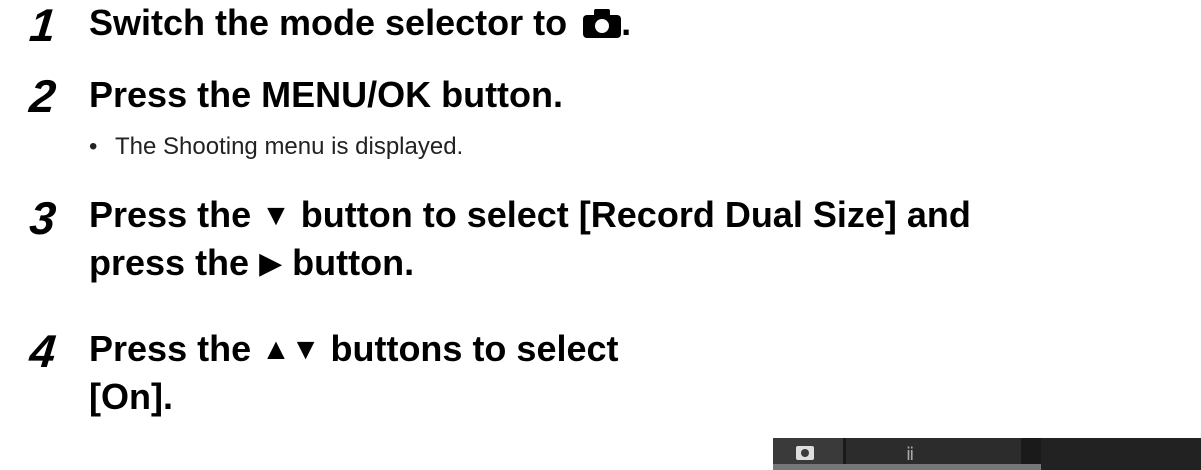 The width and height of the screenshot is (1201, 470). I want to click on step-title-period: ., so click(626, 22).